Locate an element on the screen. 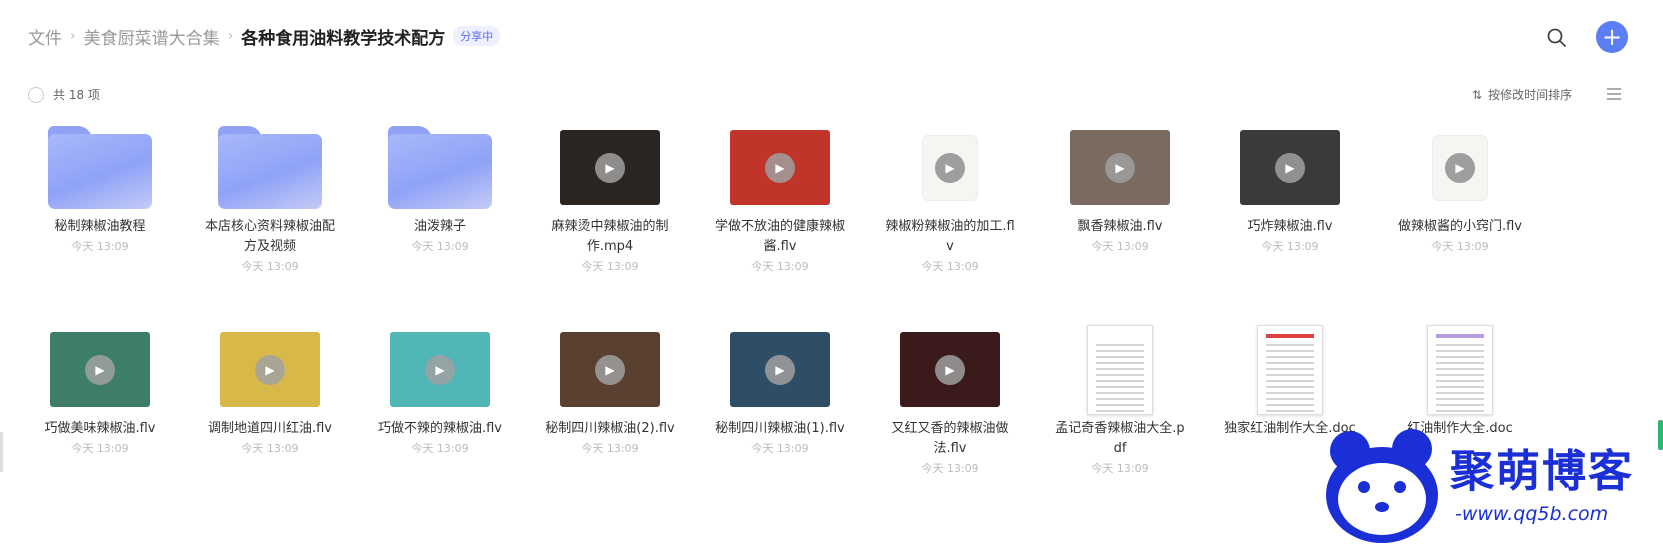  file-item: ▶ 麻辣烫中辣椒油的制作.mp4 今天 13:09 is located at coordinates (610, 198).